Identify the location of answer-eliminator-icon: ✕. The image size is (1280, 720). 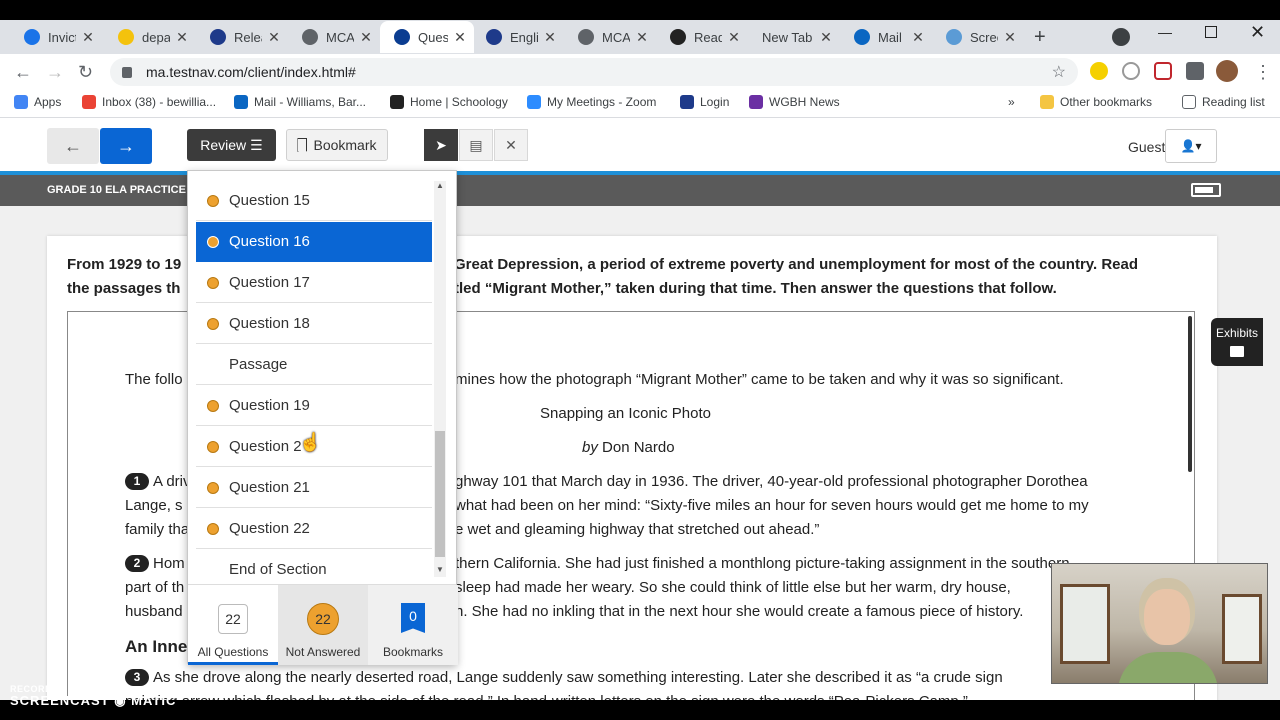
(511, 145).